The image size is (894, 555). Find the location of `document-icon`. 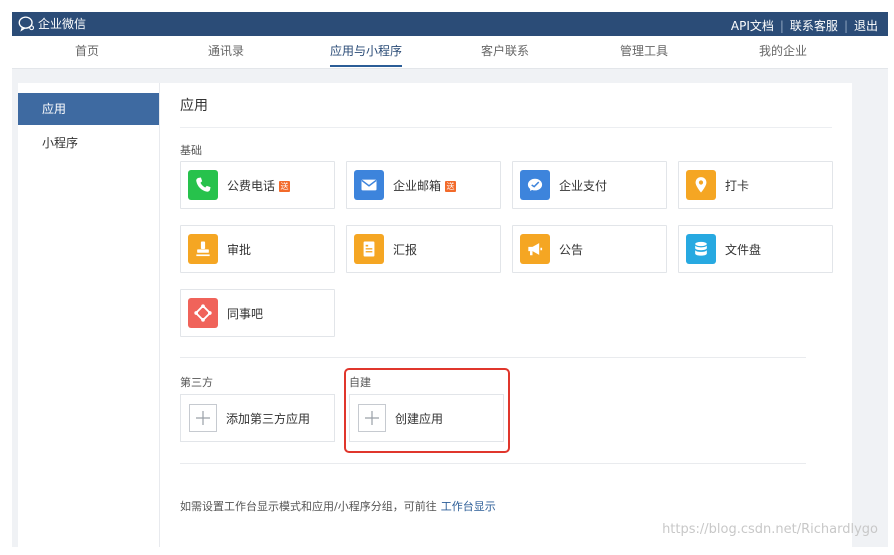

document-icon is located at coordinates (369, 249).